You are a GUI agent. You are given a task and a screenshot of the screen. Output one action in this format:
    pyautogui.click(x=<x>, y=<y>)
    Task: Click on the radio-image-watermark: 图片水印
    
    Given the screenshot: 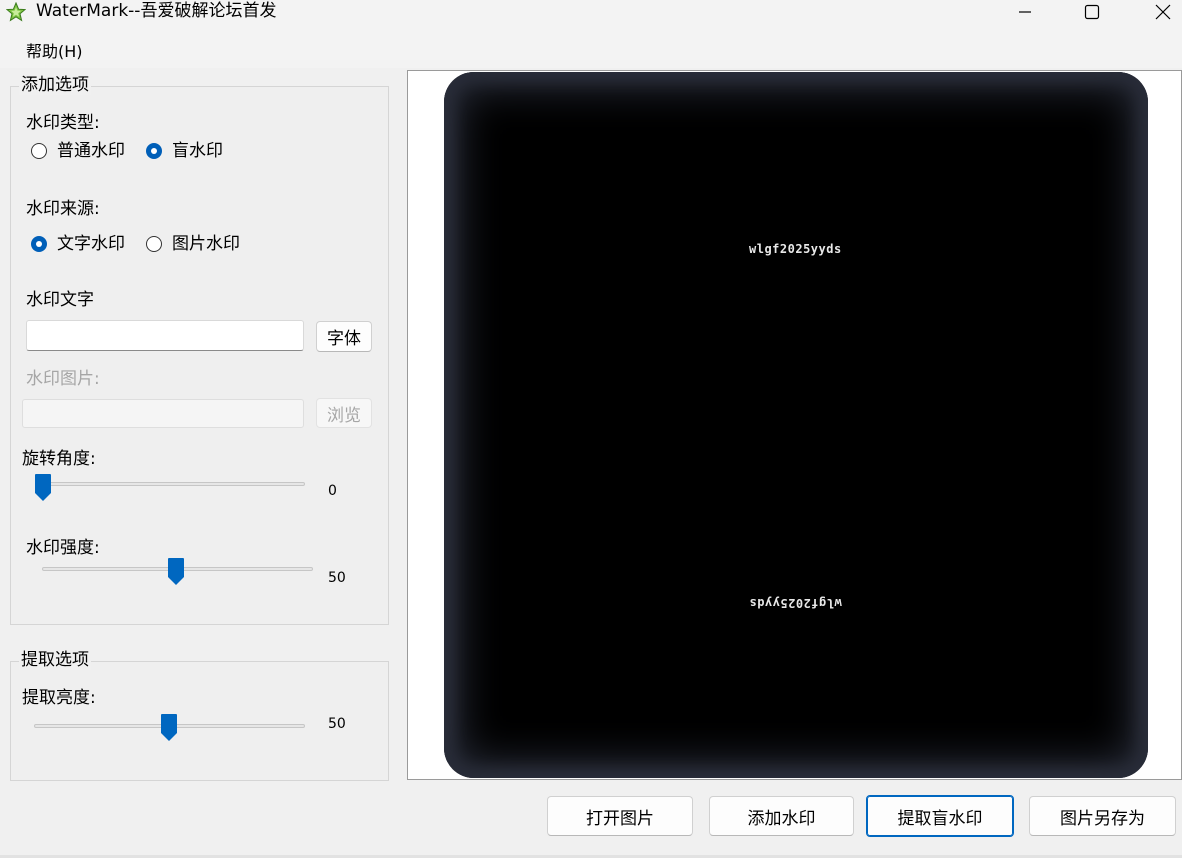 What is the action you would take?
    pyautogui.click(x=201, y=245)
    